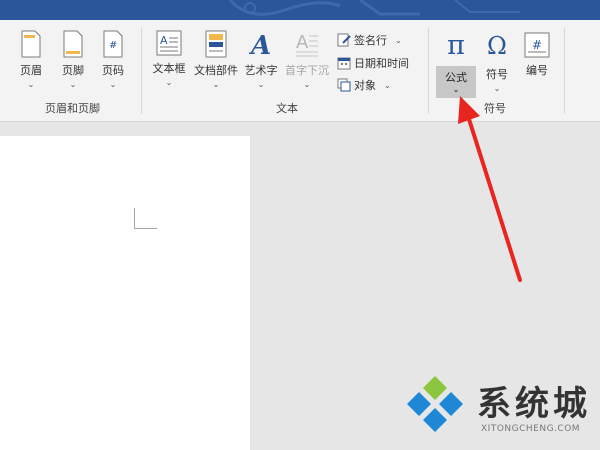  Describe the element at coordinates (534, 404) in the screenshot. I see `watermark-text: 系统城` at that location.